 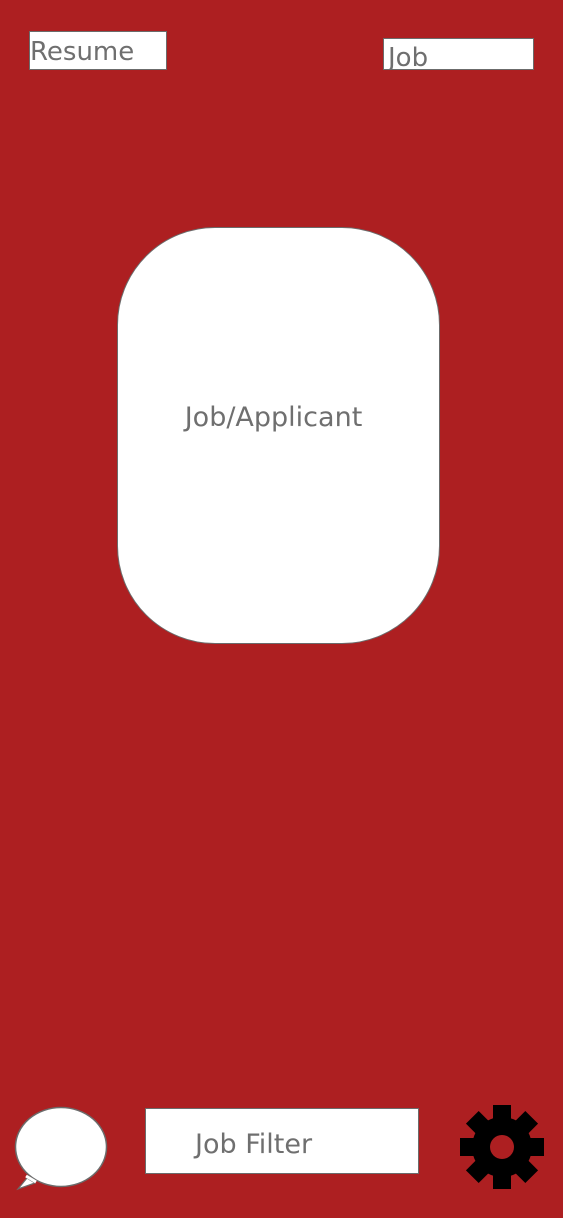 I want to click on chat-bubble-icon, so click(x=61, y=1148).